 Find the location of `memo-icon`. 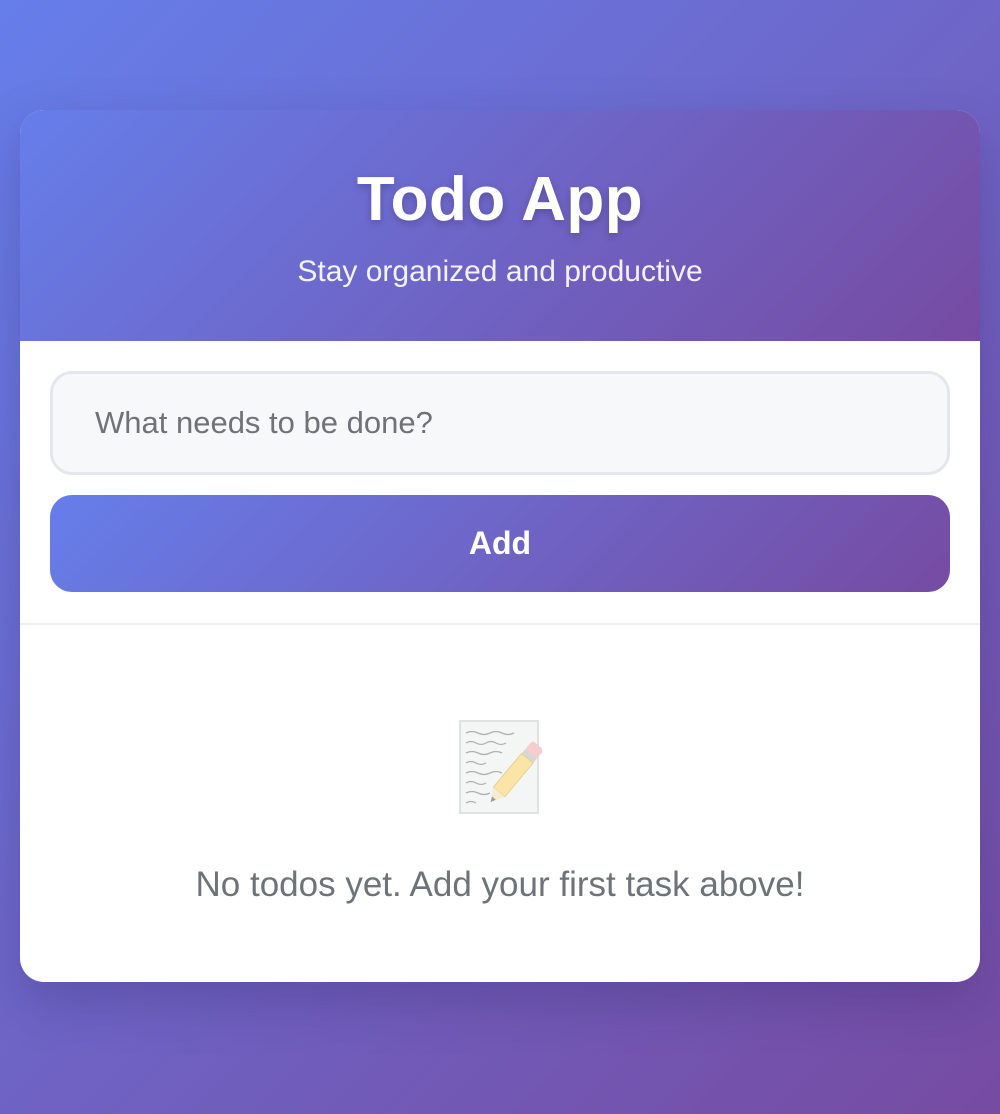

memo-icon is located at coordinates (500, 767).